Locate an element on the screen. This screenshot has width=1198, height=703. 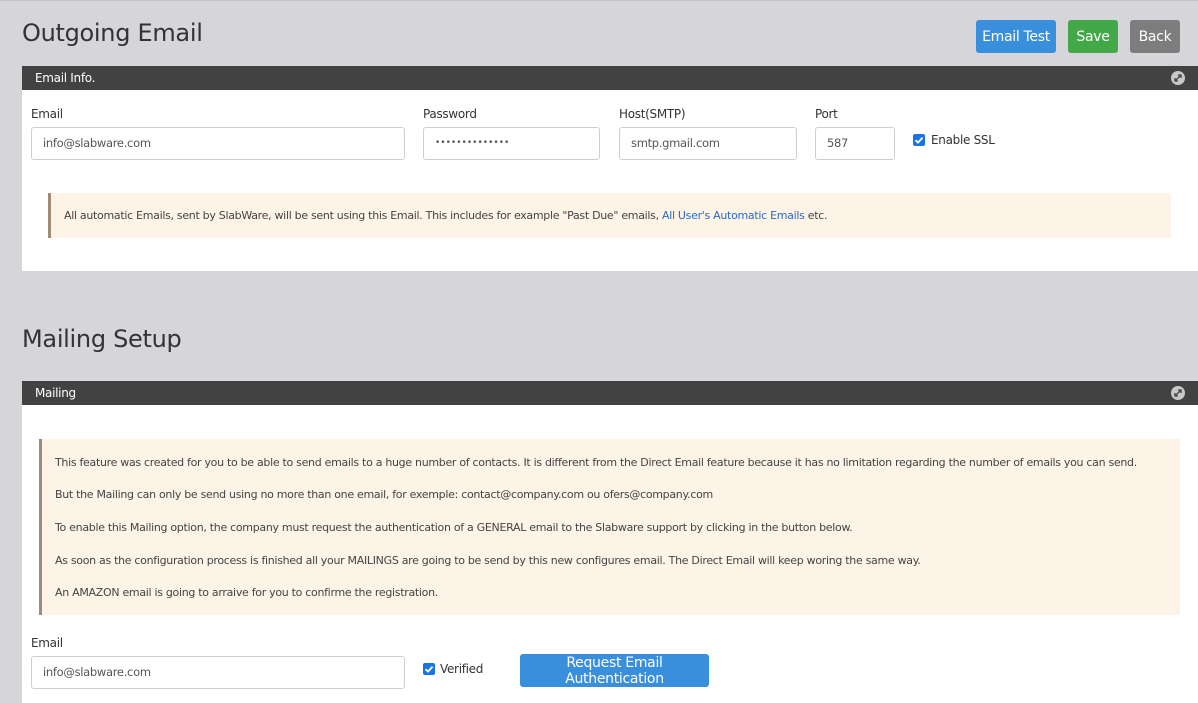
port-label: Port is located at coordinates (826, 114).